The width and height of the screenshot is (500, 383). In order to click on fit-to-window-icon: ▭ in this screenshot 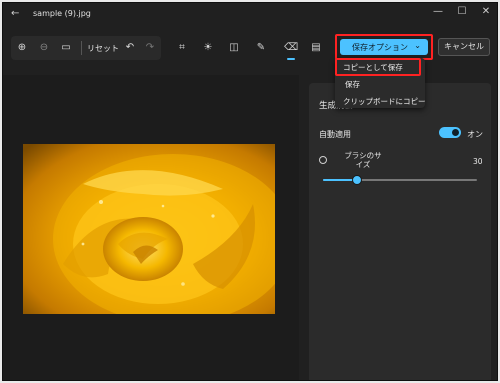, I will do `click(66, 48)`.